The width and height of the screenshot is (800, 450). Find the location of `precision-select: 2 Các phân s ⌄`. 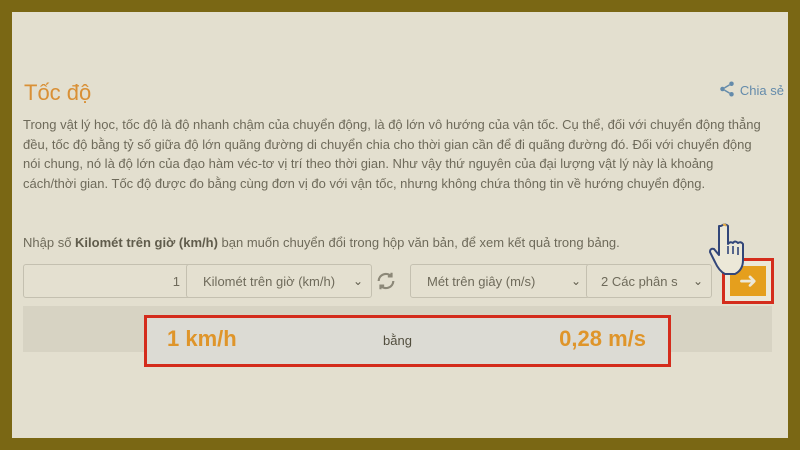

precision-select: 2 Các phân s ⌄ is located at coordinates (649, 281).